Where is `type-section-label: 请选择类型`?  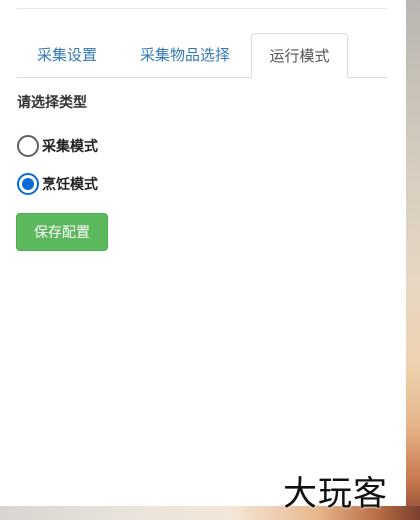
type-section-label: 请选择类型 is located at coordinates (52, 103).